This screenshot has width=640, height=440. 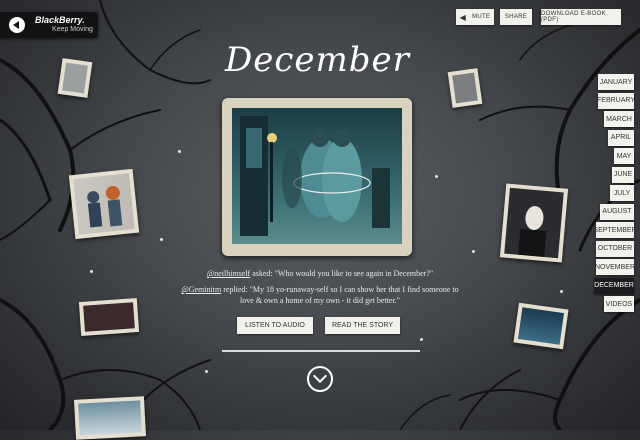 I want to click on read-the-story-button: READ THE STORY, so click(x=362, y=325).